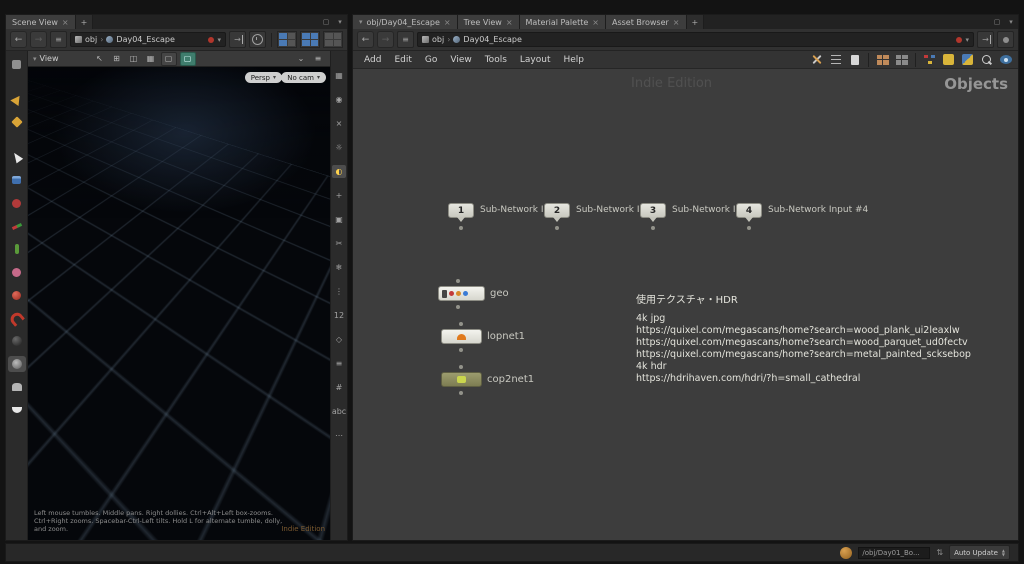 The height and width of the screenshot is (564, 1024). I want to click on prim-numbers-icon: #, so click(339, 387).